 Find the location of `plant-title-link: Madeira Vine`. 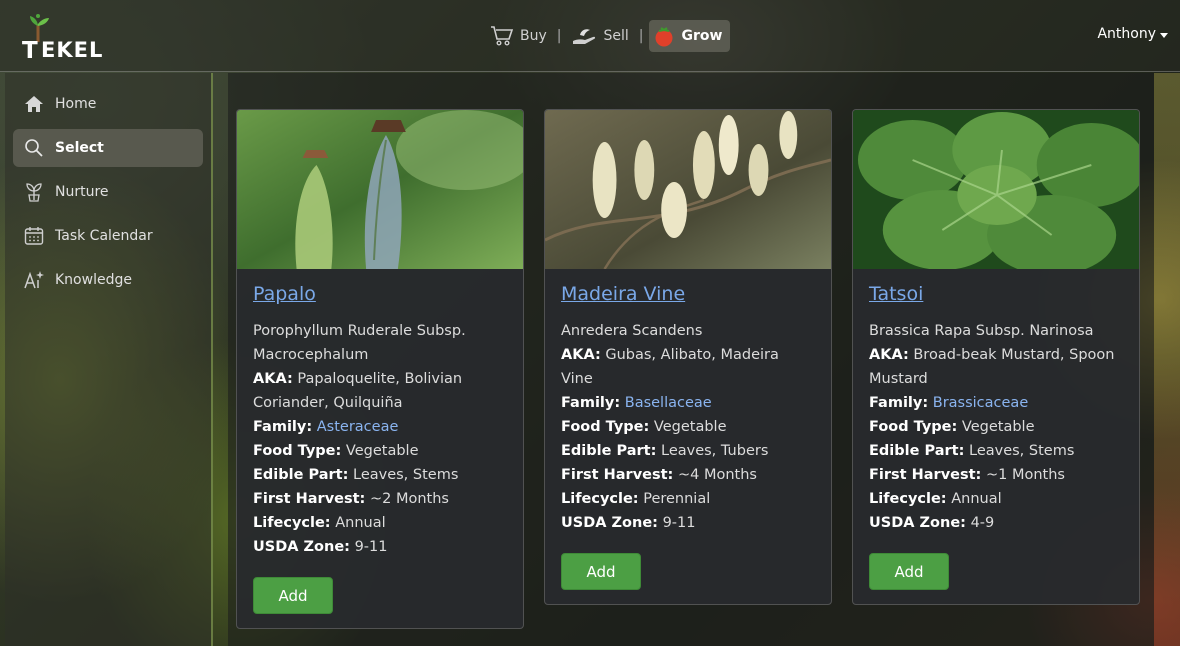

plant-title-link: Madeira Vine is located at coordinates (623, 294).